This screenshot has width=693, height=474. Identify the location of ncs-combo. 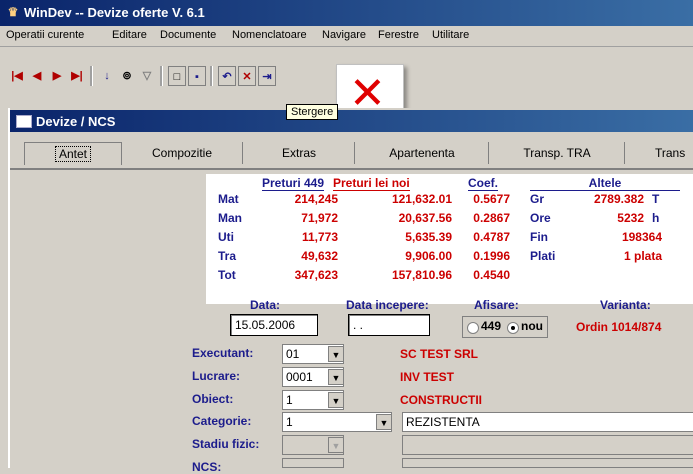
(313, 463).